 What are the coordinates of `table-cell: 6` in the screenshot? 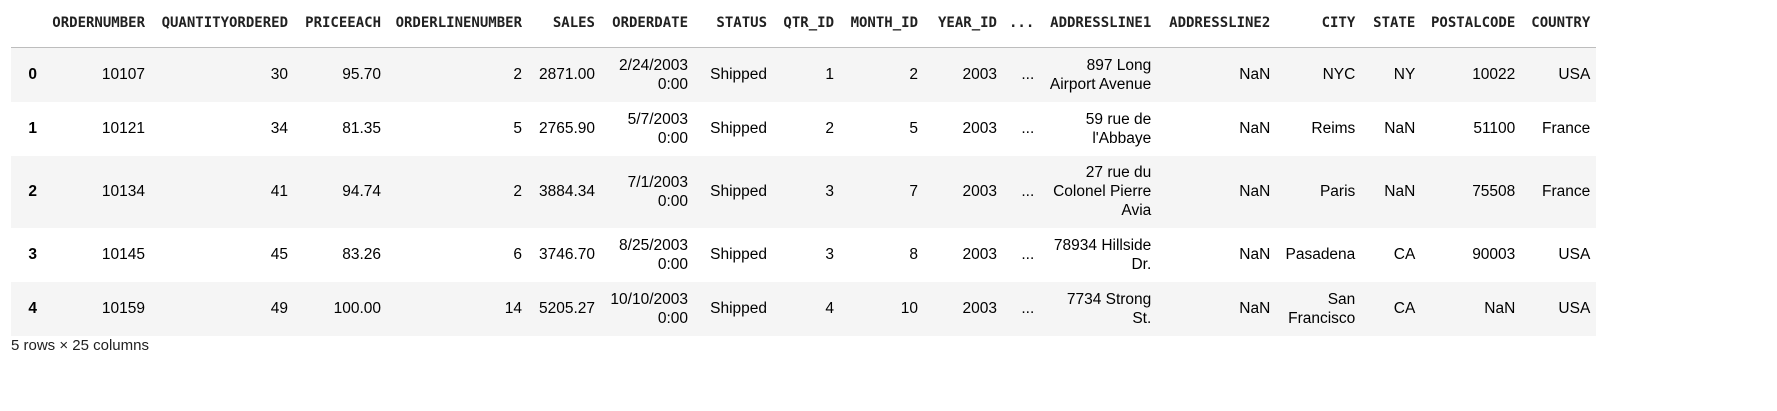 It's located at (517, 254).